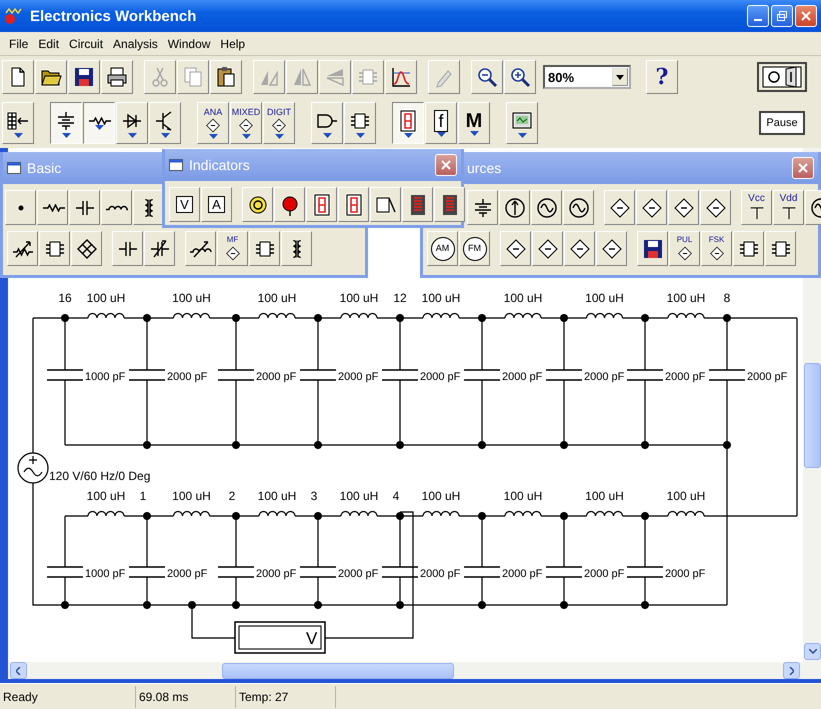 This screenshot has height=709, width=821. What do you see at coordinates (48, 43) in the screenshot?
I see `menu-item: Edit` at bounding box center [48, 43].